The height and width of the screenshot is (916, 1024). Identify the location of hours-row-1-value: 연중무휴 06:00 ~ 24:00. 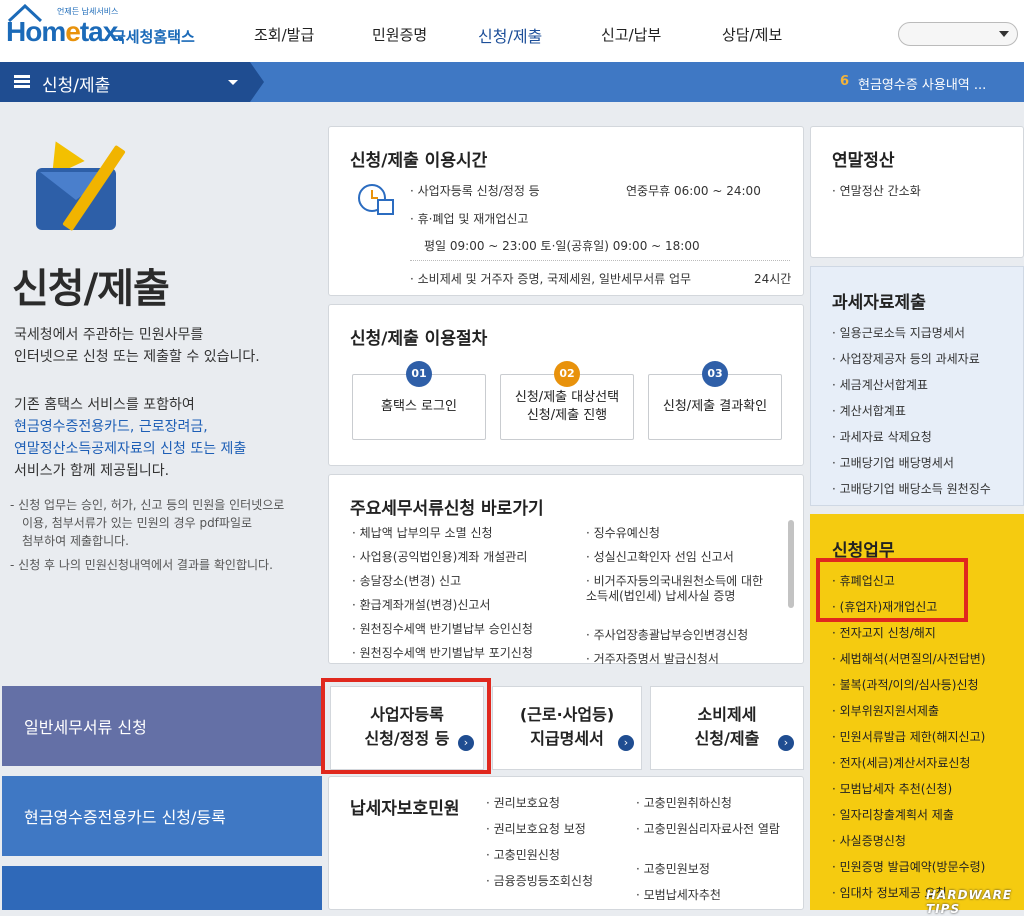
(693, 191).